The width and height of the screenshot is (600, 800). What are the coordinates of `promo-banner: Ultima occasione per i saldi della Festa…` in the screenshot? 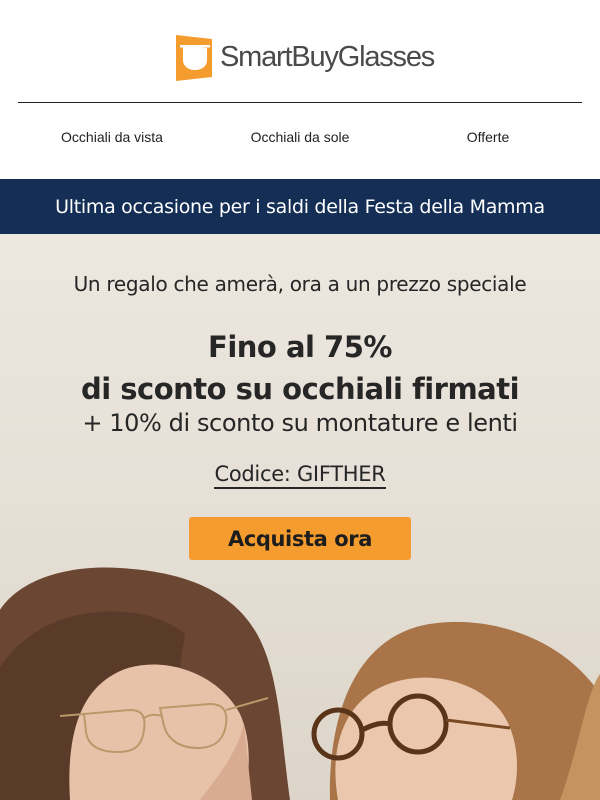 It's located at (300, 206).